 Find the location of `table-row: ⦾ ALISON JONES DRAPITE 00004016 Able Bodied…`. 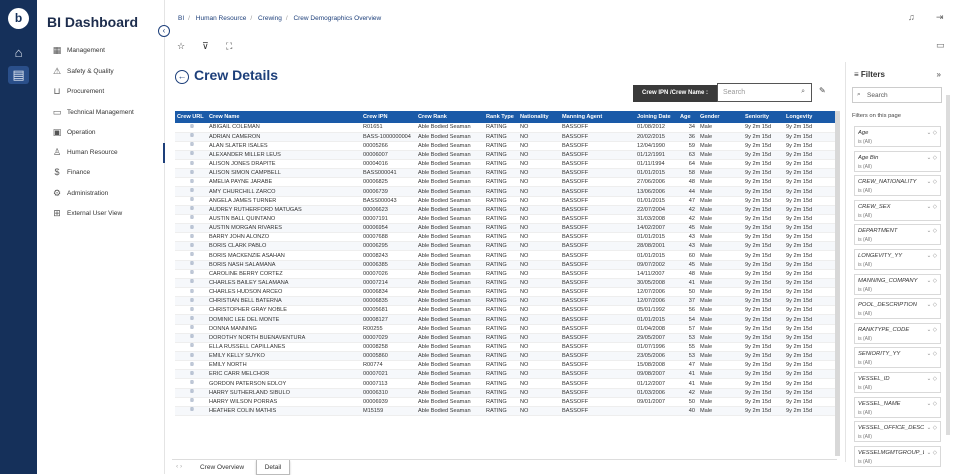

table-row: ⦾ ALISON JONES DRAPITE 00004016 Able Bodied… is located at coordinates (505, 164).